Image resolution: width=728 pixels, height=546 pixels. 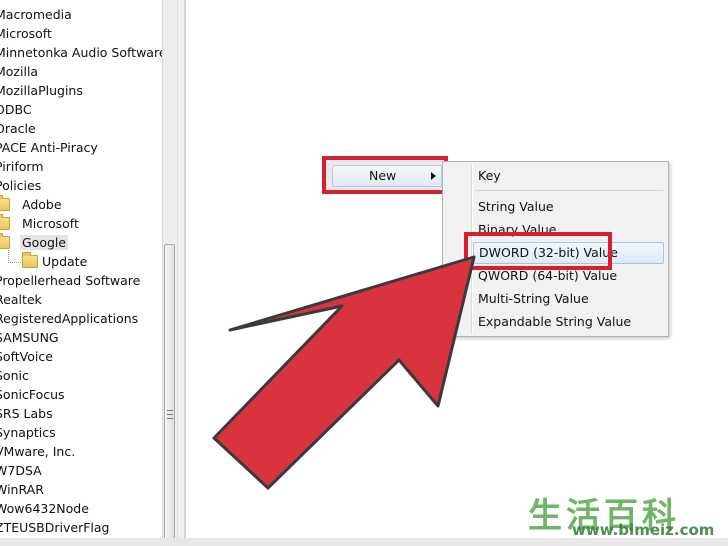 I want to click on menu-separator, so click(x=569, y=190).